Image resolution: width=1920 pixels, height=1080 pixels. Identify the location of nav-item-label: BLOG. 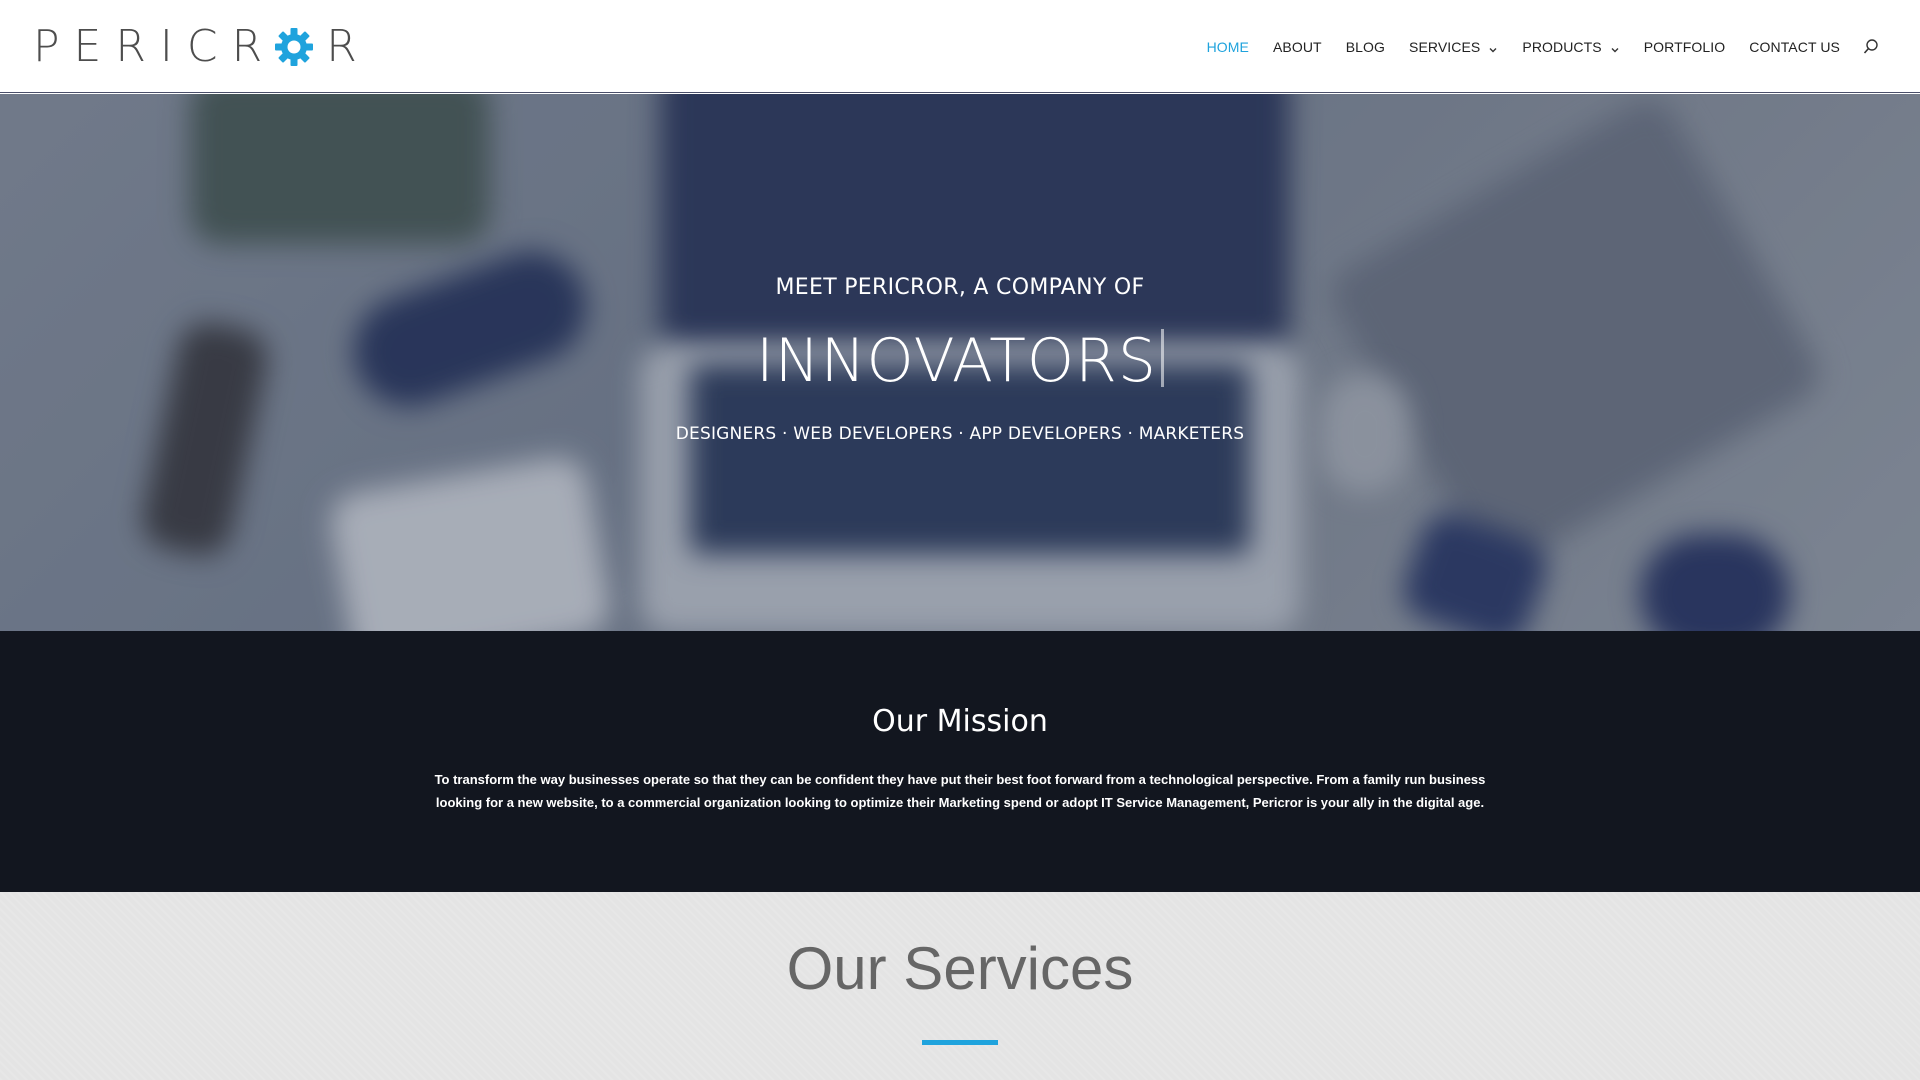
(1365, 47).